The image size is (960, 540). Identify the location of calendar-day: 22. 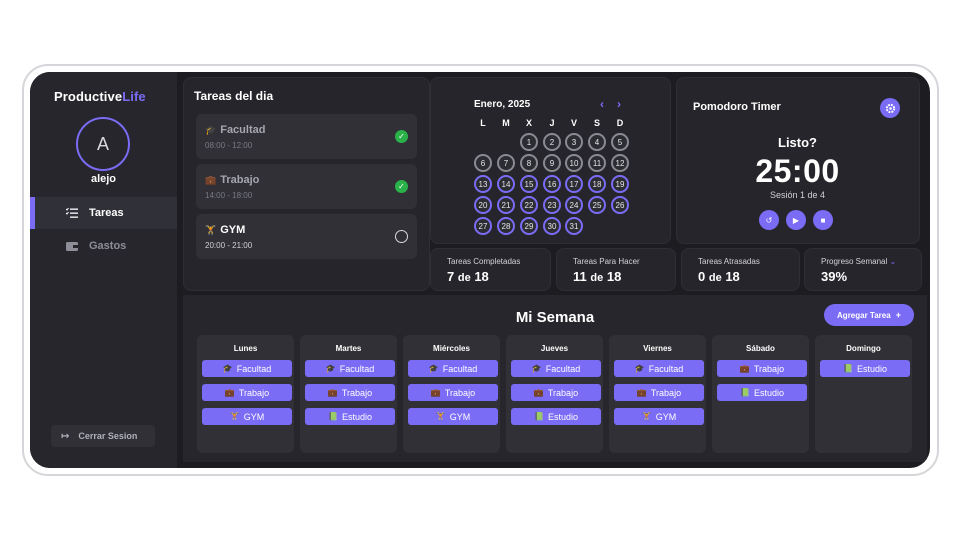
(529, 205).